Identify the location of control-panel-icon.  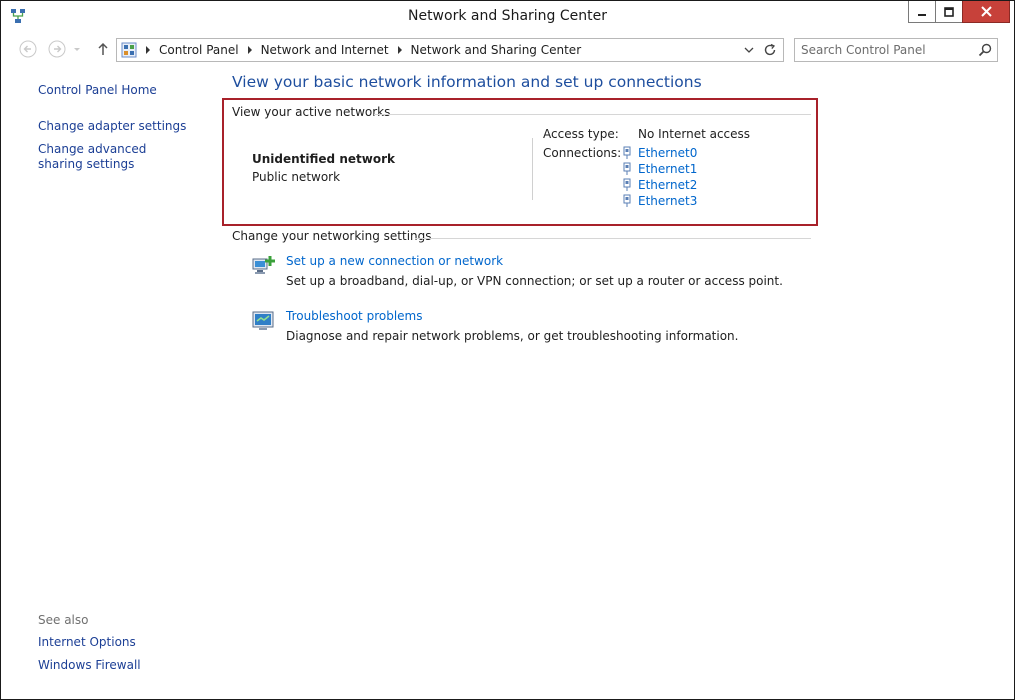
(129, 50).